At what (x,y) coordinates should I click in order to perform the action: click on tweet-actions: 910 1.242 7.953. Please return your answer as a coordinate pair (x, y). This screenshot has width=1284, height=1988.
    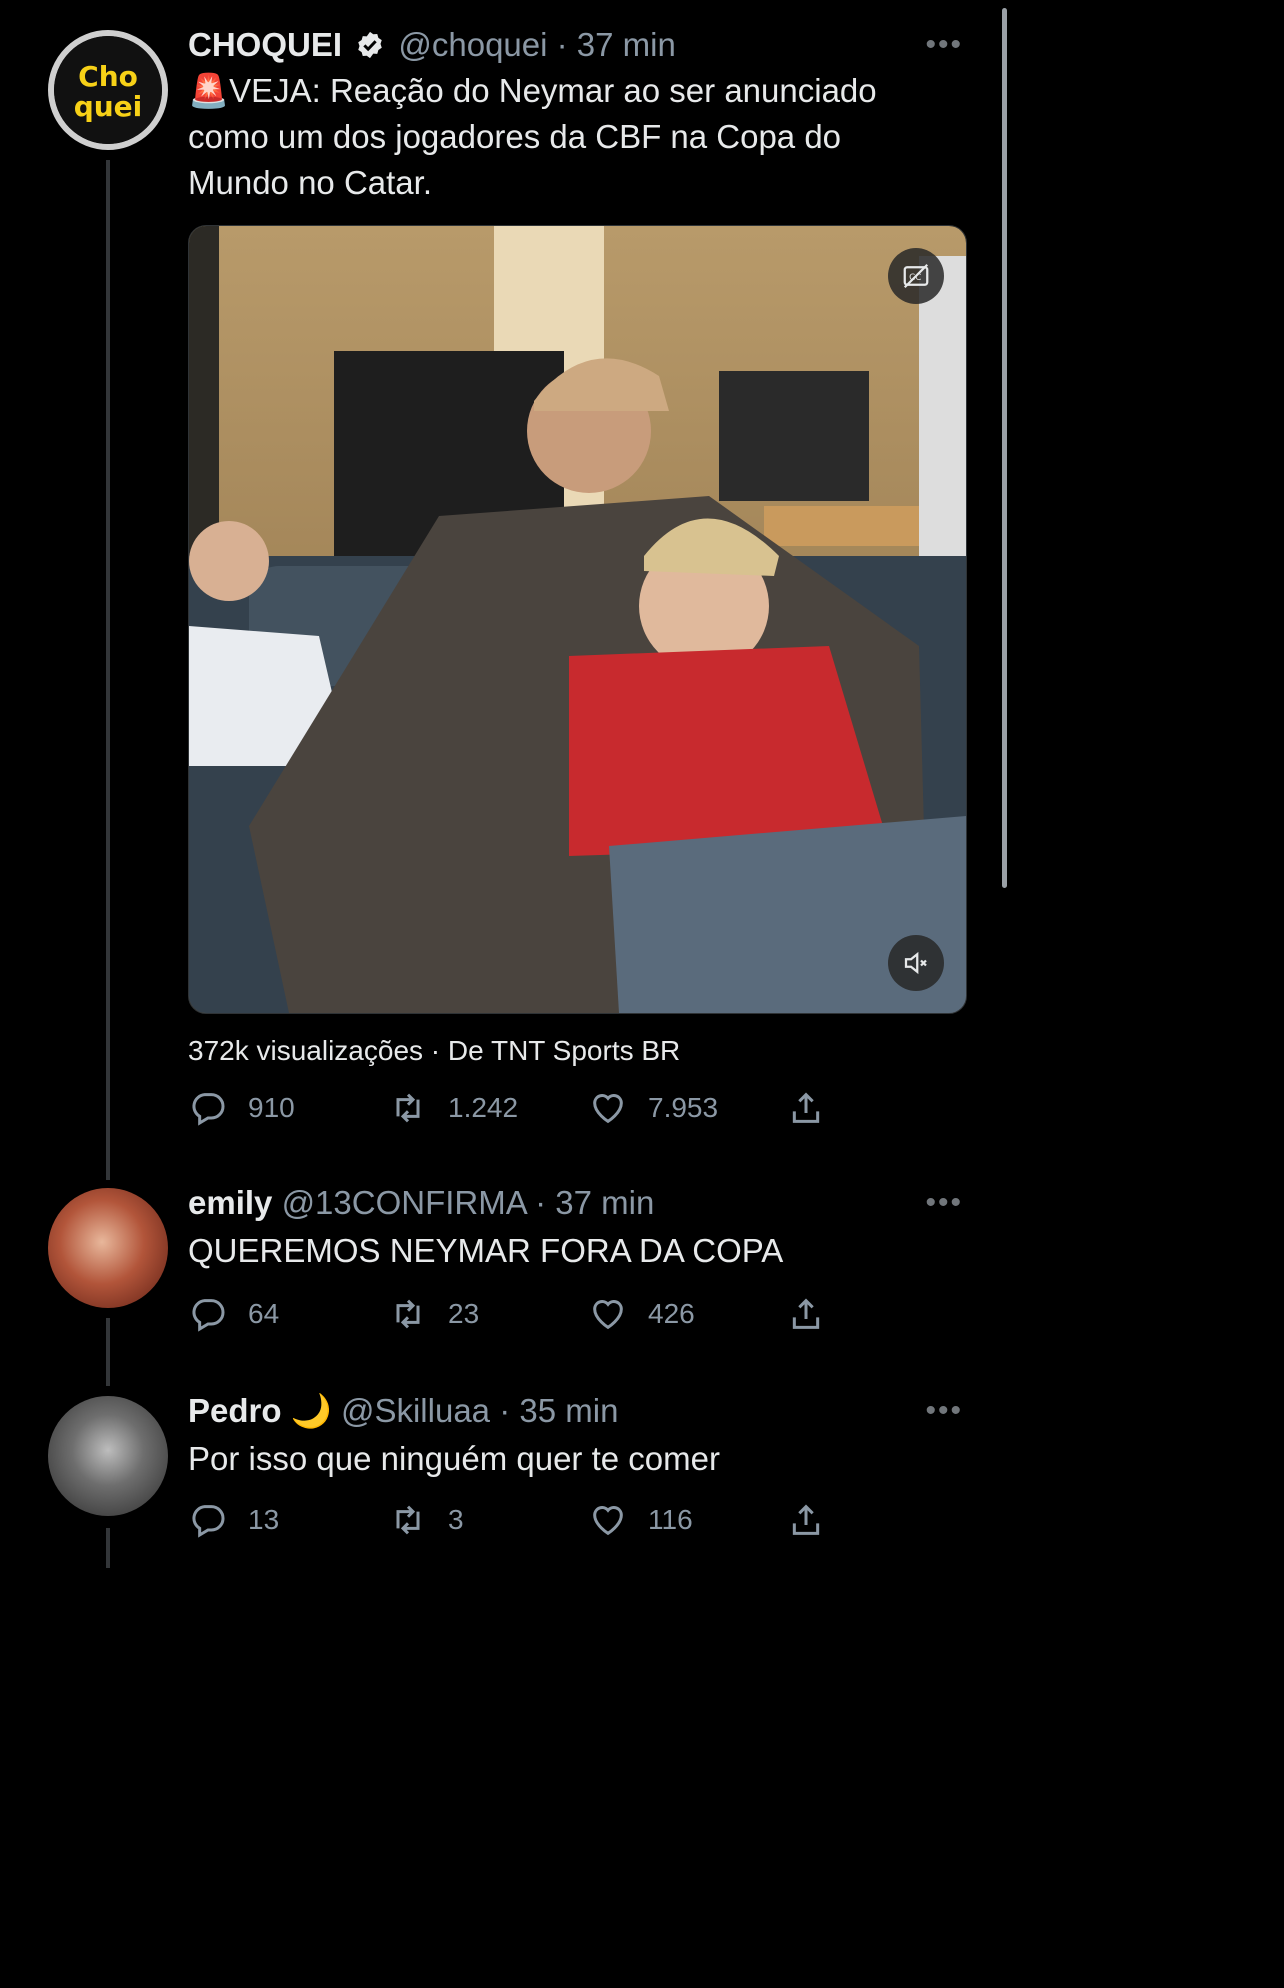
    Looking at the image, I should click on (518, 1108).